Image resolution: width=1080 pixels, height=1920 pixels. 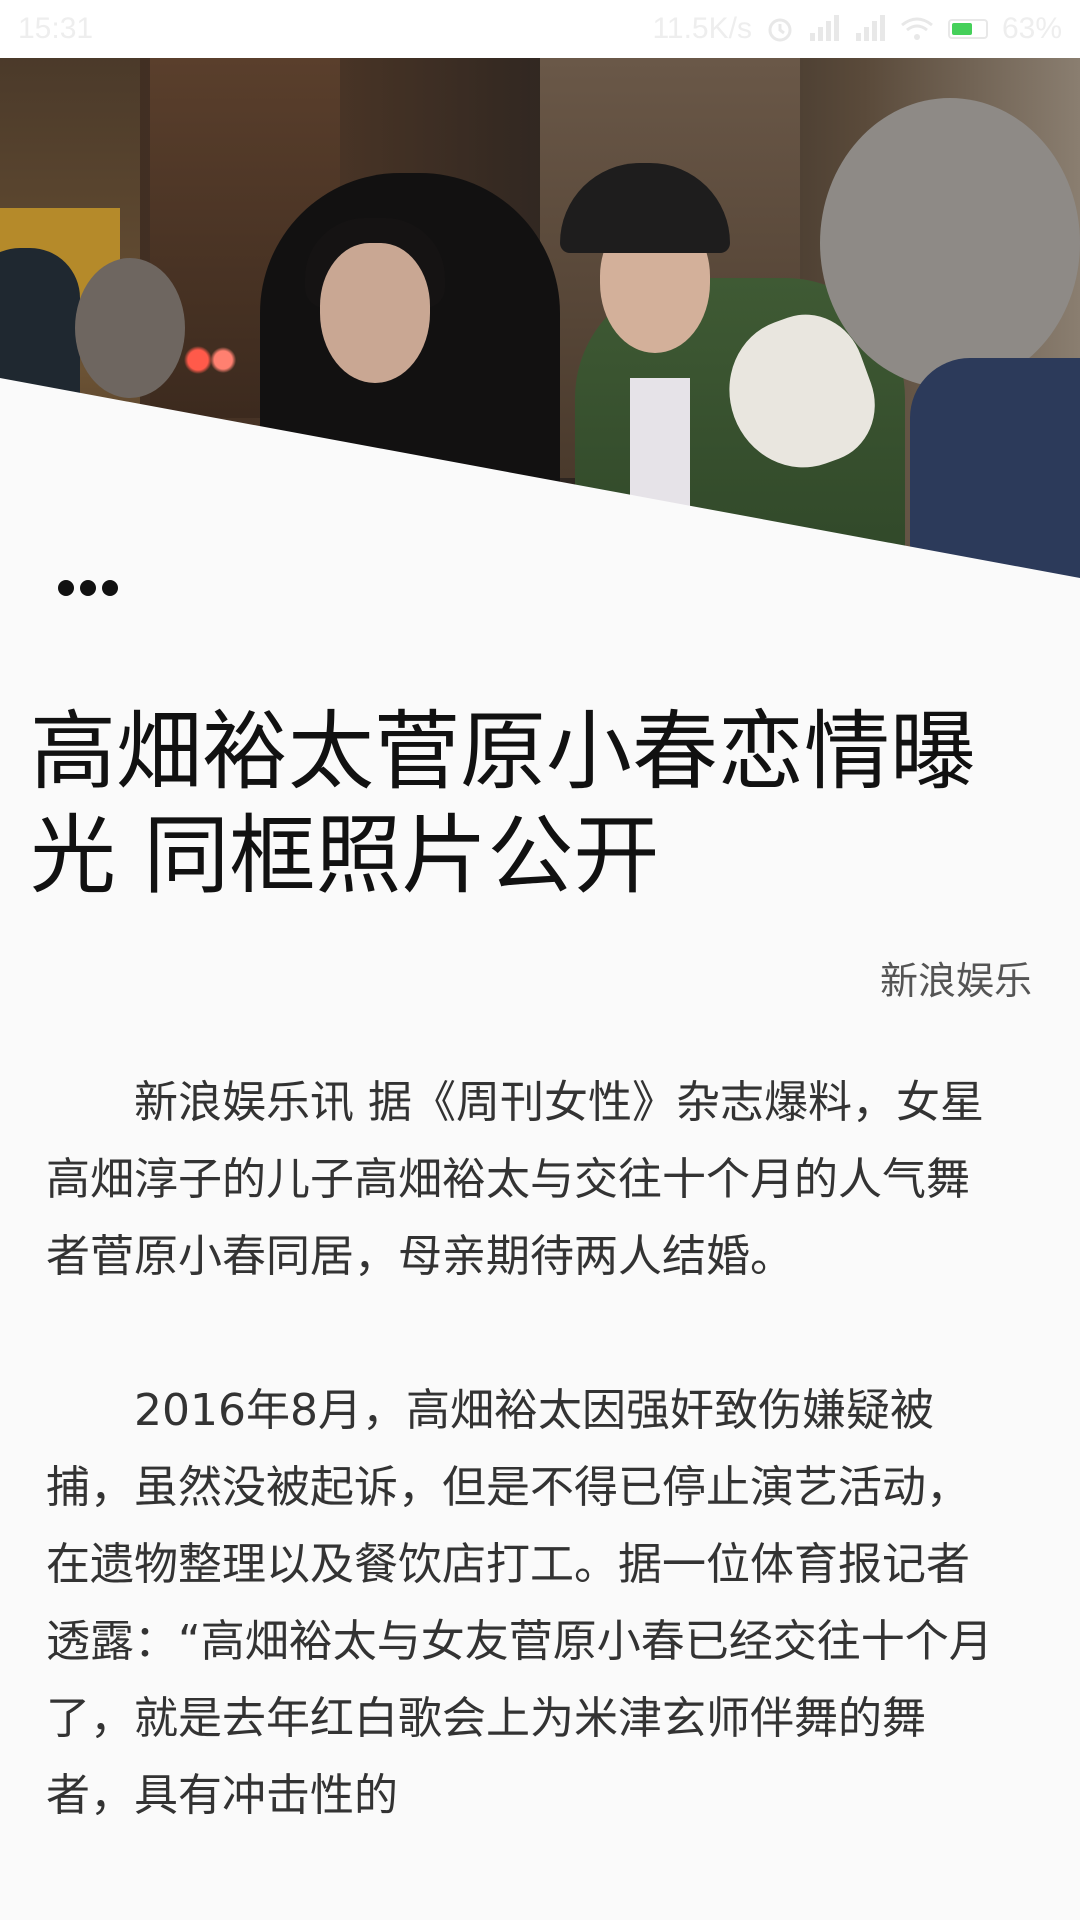 I want to click on status-time: 15:31, so click(x=56, y=28).